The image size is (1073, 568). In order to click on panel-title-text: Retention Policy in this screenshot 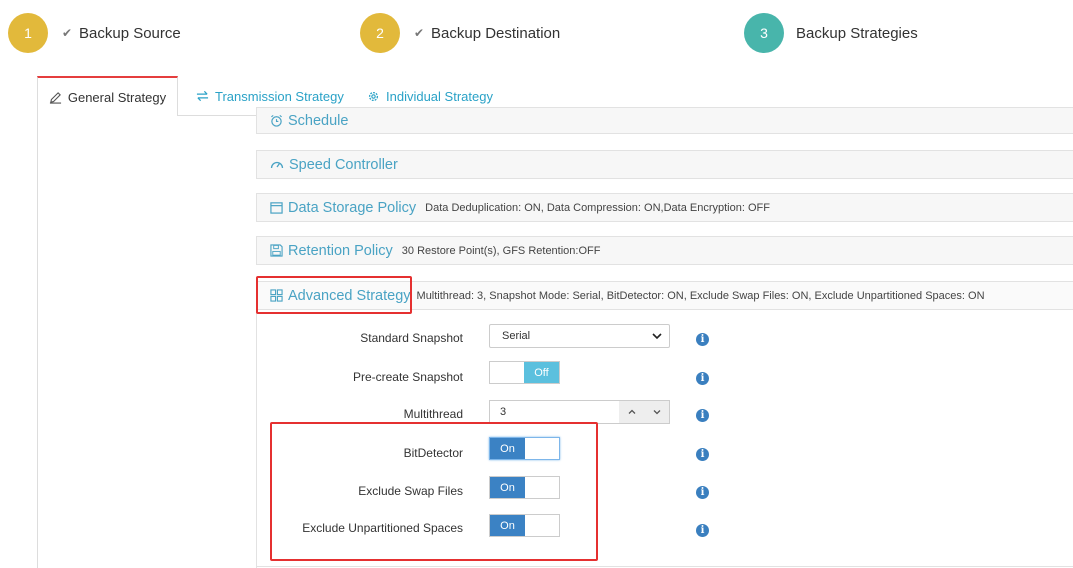, I will do `click(340, 250)`.